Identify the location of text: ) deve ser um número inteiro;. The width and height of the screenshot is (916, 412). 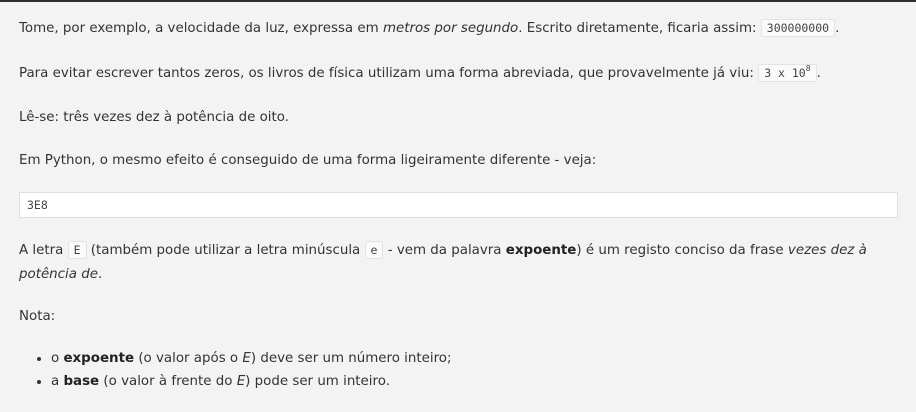
(351, 358).